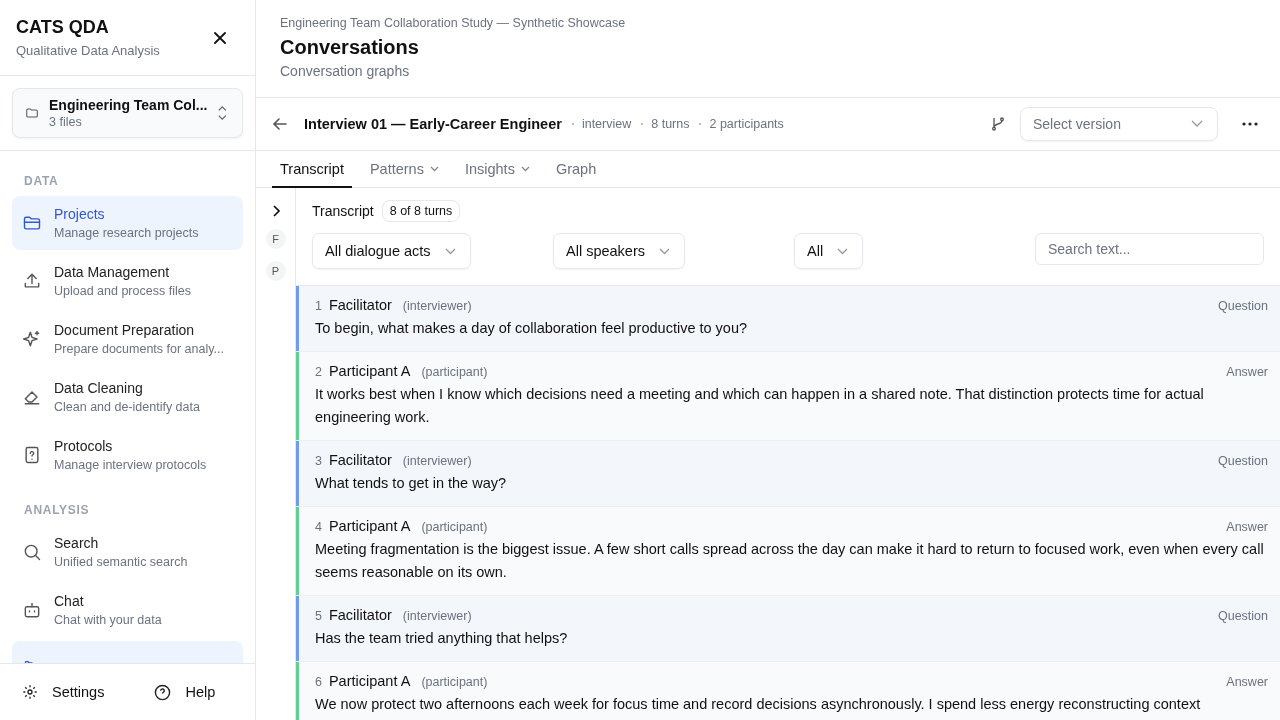 Image resolution: width=1280 pixels, height=720 pixels. What do you see at coordinates (746, 124) in the screenshot?
I see `meta-text: 2 participants` at bounding box center [746, 124].